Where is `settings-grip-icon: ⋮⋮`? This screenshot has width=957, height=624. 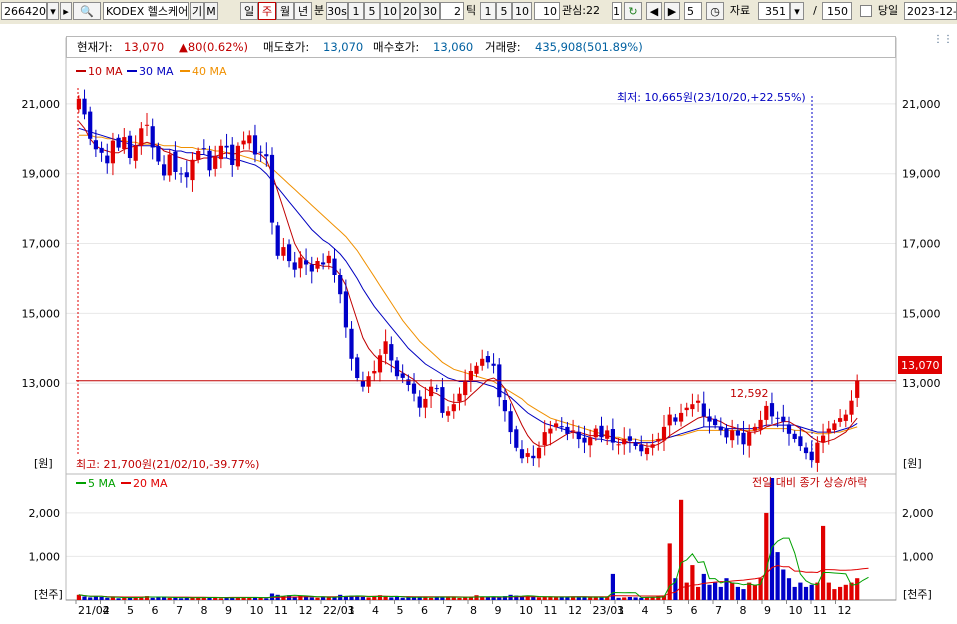 settings-grip-icon: ⋮⋮ is located at coordinates (943, 39).